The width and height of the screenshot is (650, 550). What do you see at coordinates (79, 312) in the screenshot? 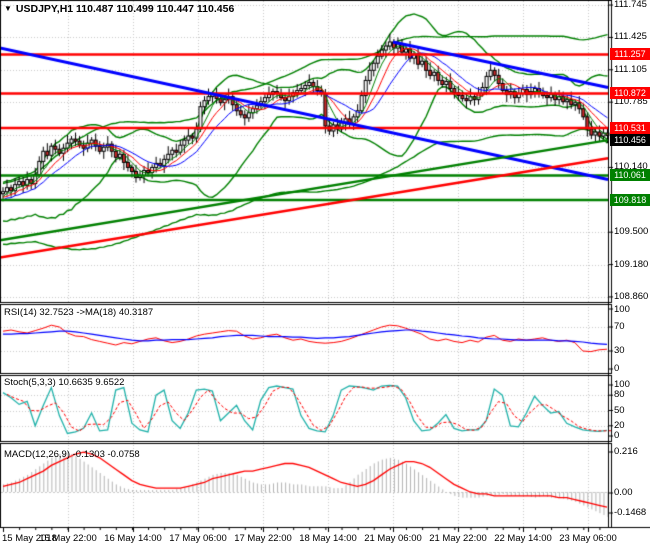
I see `rsi-indicator-label: RSI(14) 32.7523 ->MA(18) 40.3187` at bounding box center [79, 312].